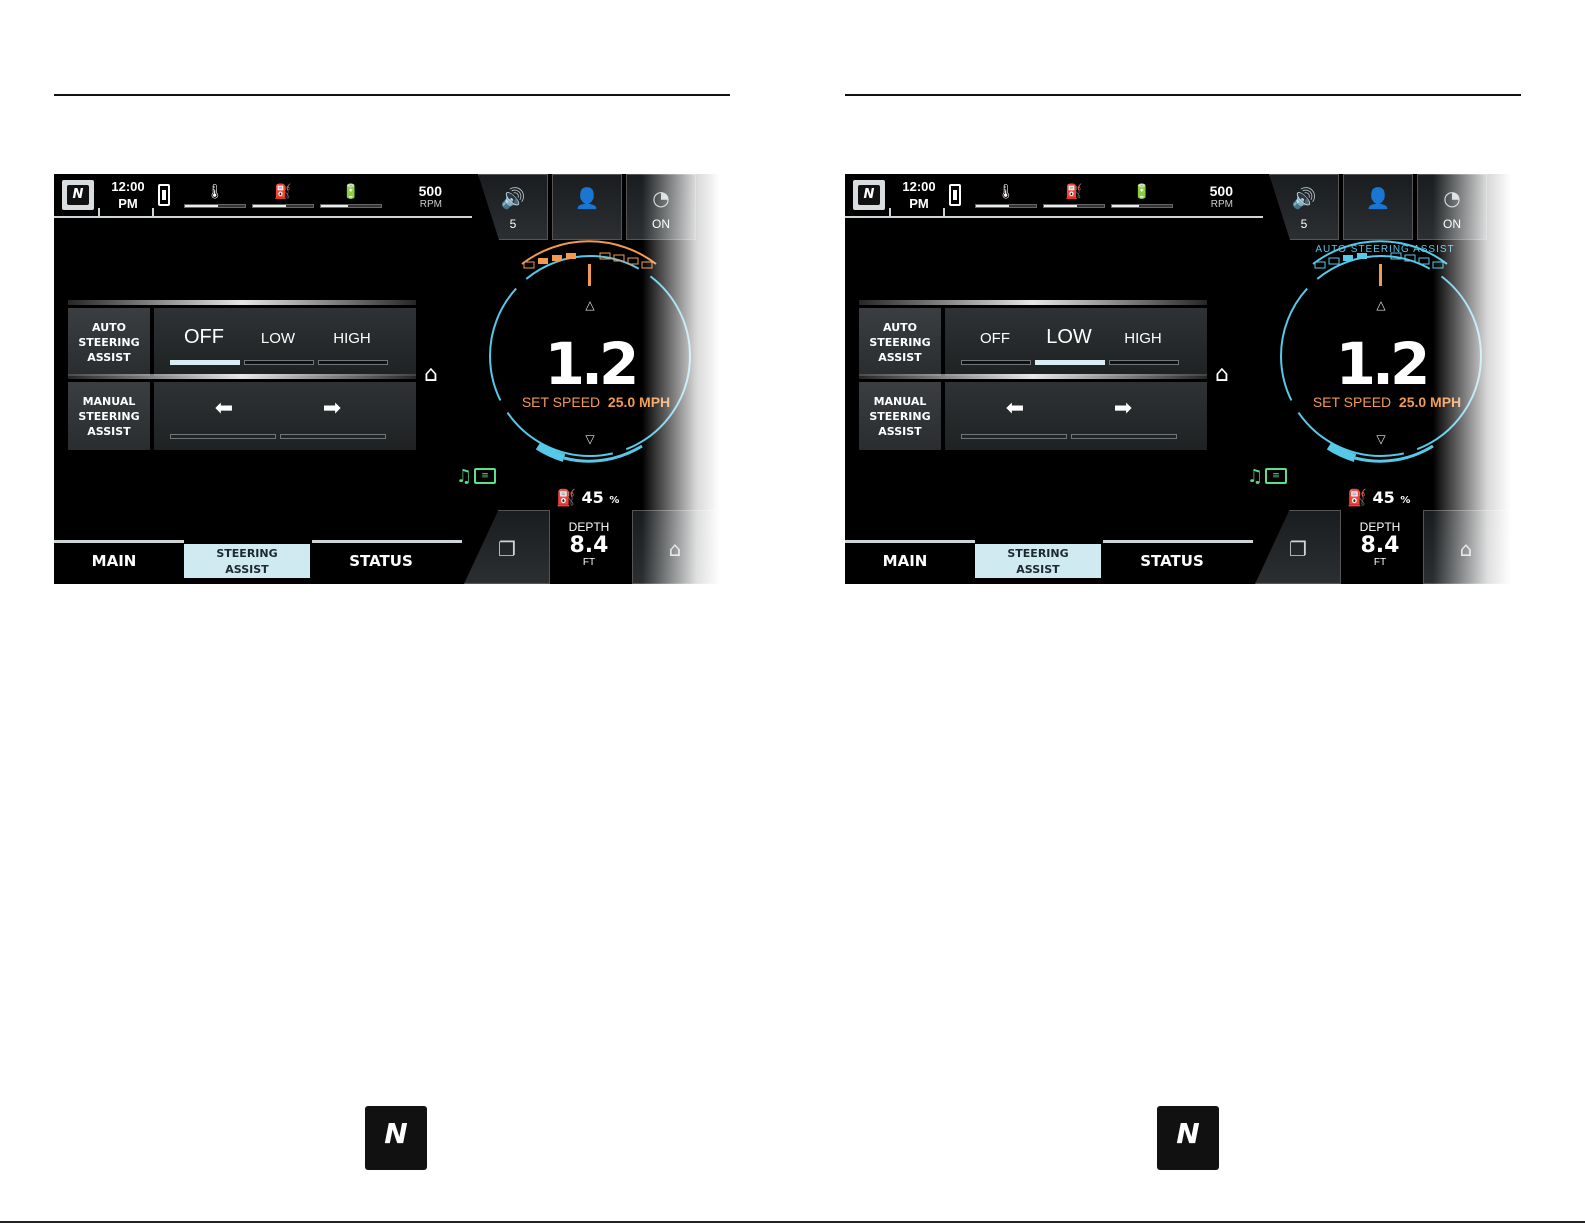 The width and height of the screenshot is (1585, 1225). What do you see at coordinates (1178, 541) in the screenshot?
I see `nav-line` at bounding box center [1178, 541].